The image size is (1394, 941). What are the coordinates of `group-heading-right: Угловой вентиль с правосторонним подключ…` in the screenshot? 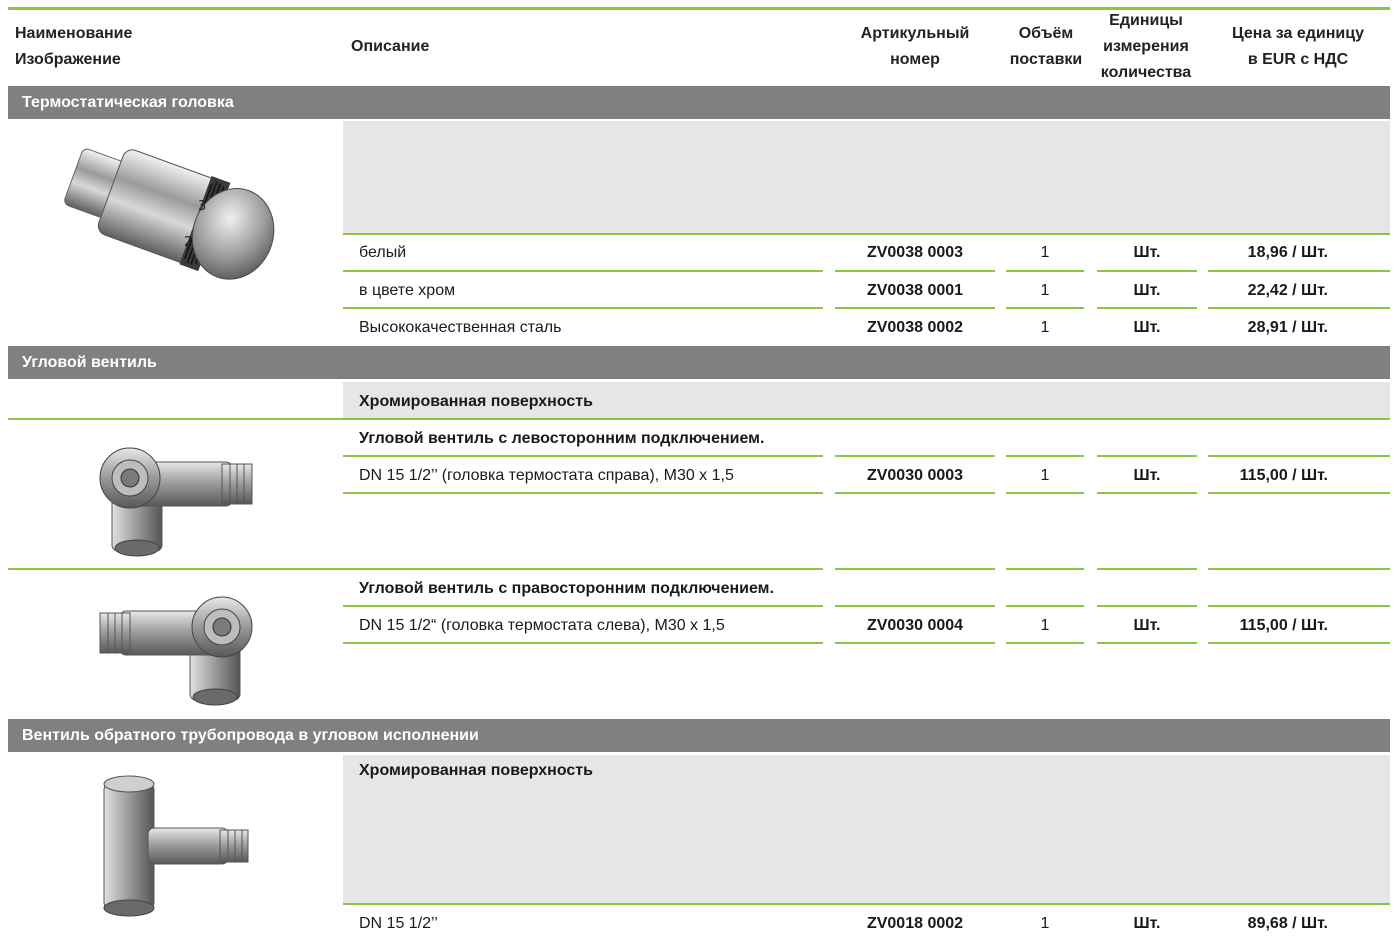 It's located at (566, 588).